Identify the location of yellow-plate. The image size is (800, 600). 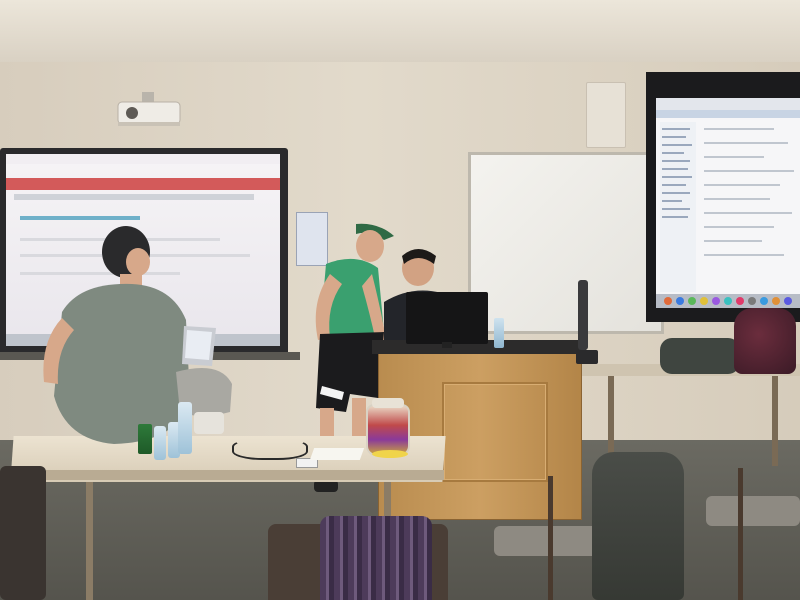
(390, 454).